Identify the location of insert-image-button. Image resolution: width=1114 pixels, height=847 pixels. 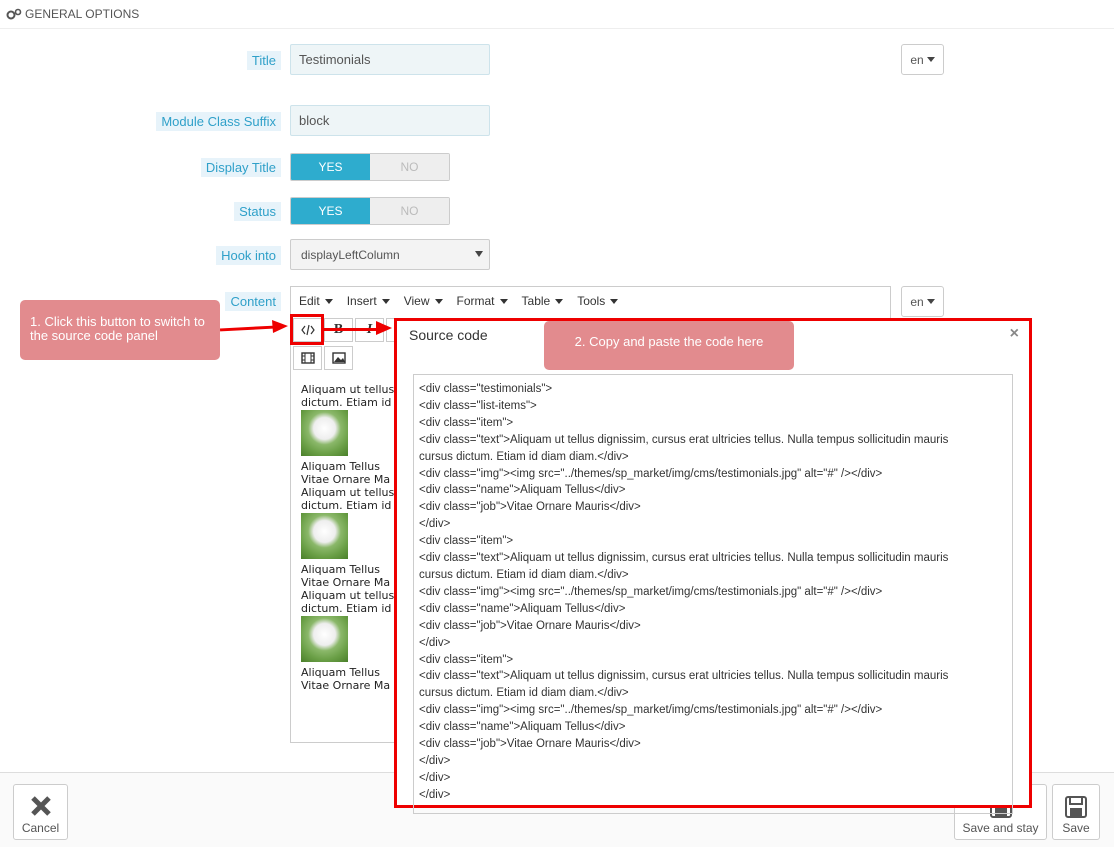
(338, 358).